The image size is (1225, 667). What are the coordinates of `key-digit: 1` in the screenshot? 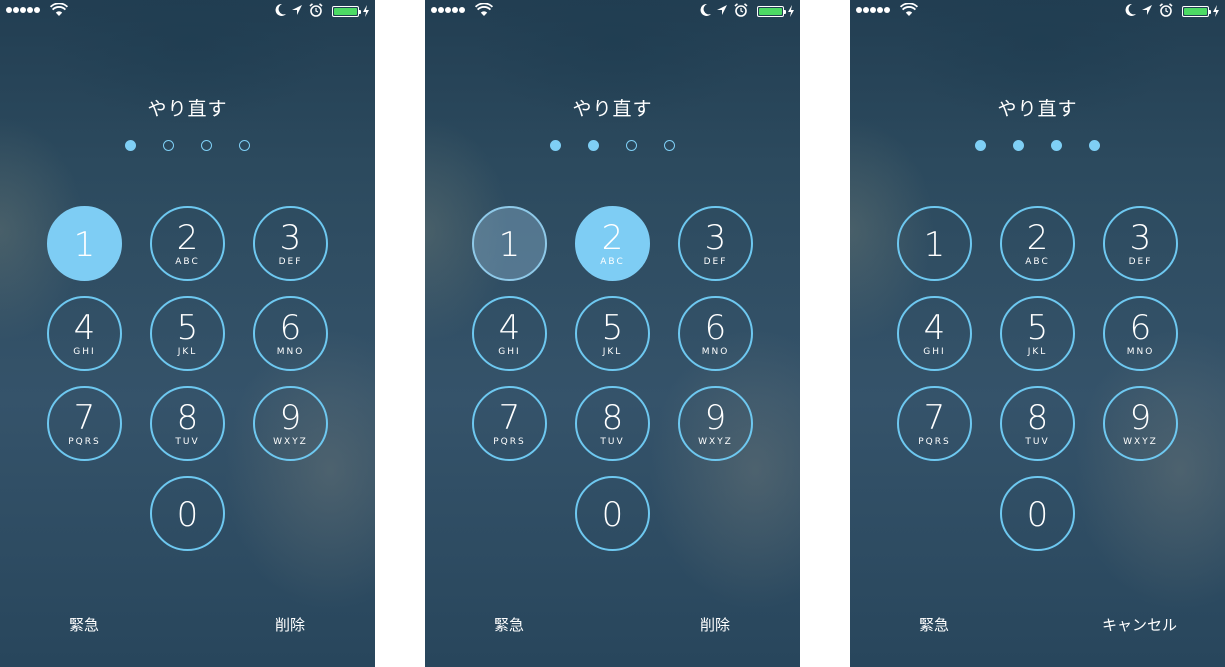 It's located at (934, 245).